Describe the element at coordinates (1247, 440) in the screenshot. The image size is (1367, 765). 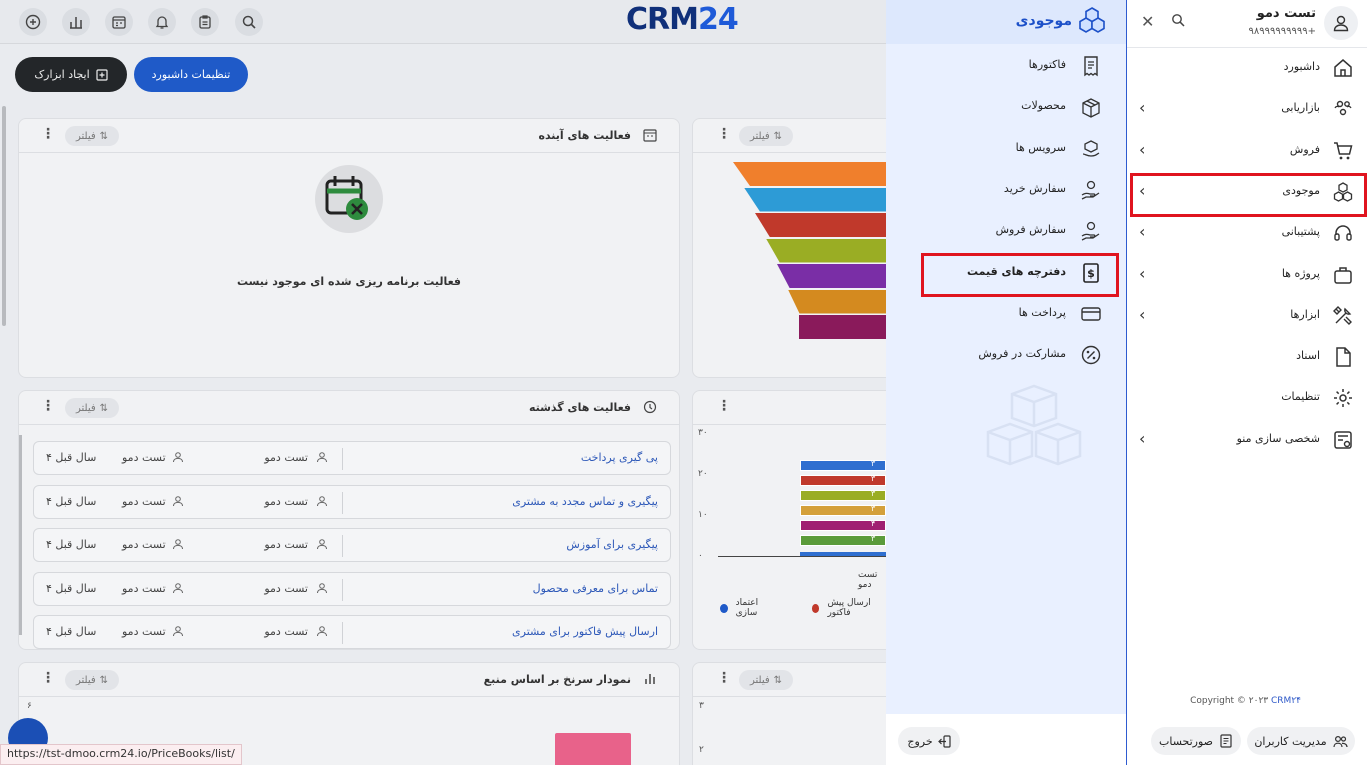
I see `menu-item: شخصی سازی منو ‹` at that location.